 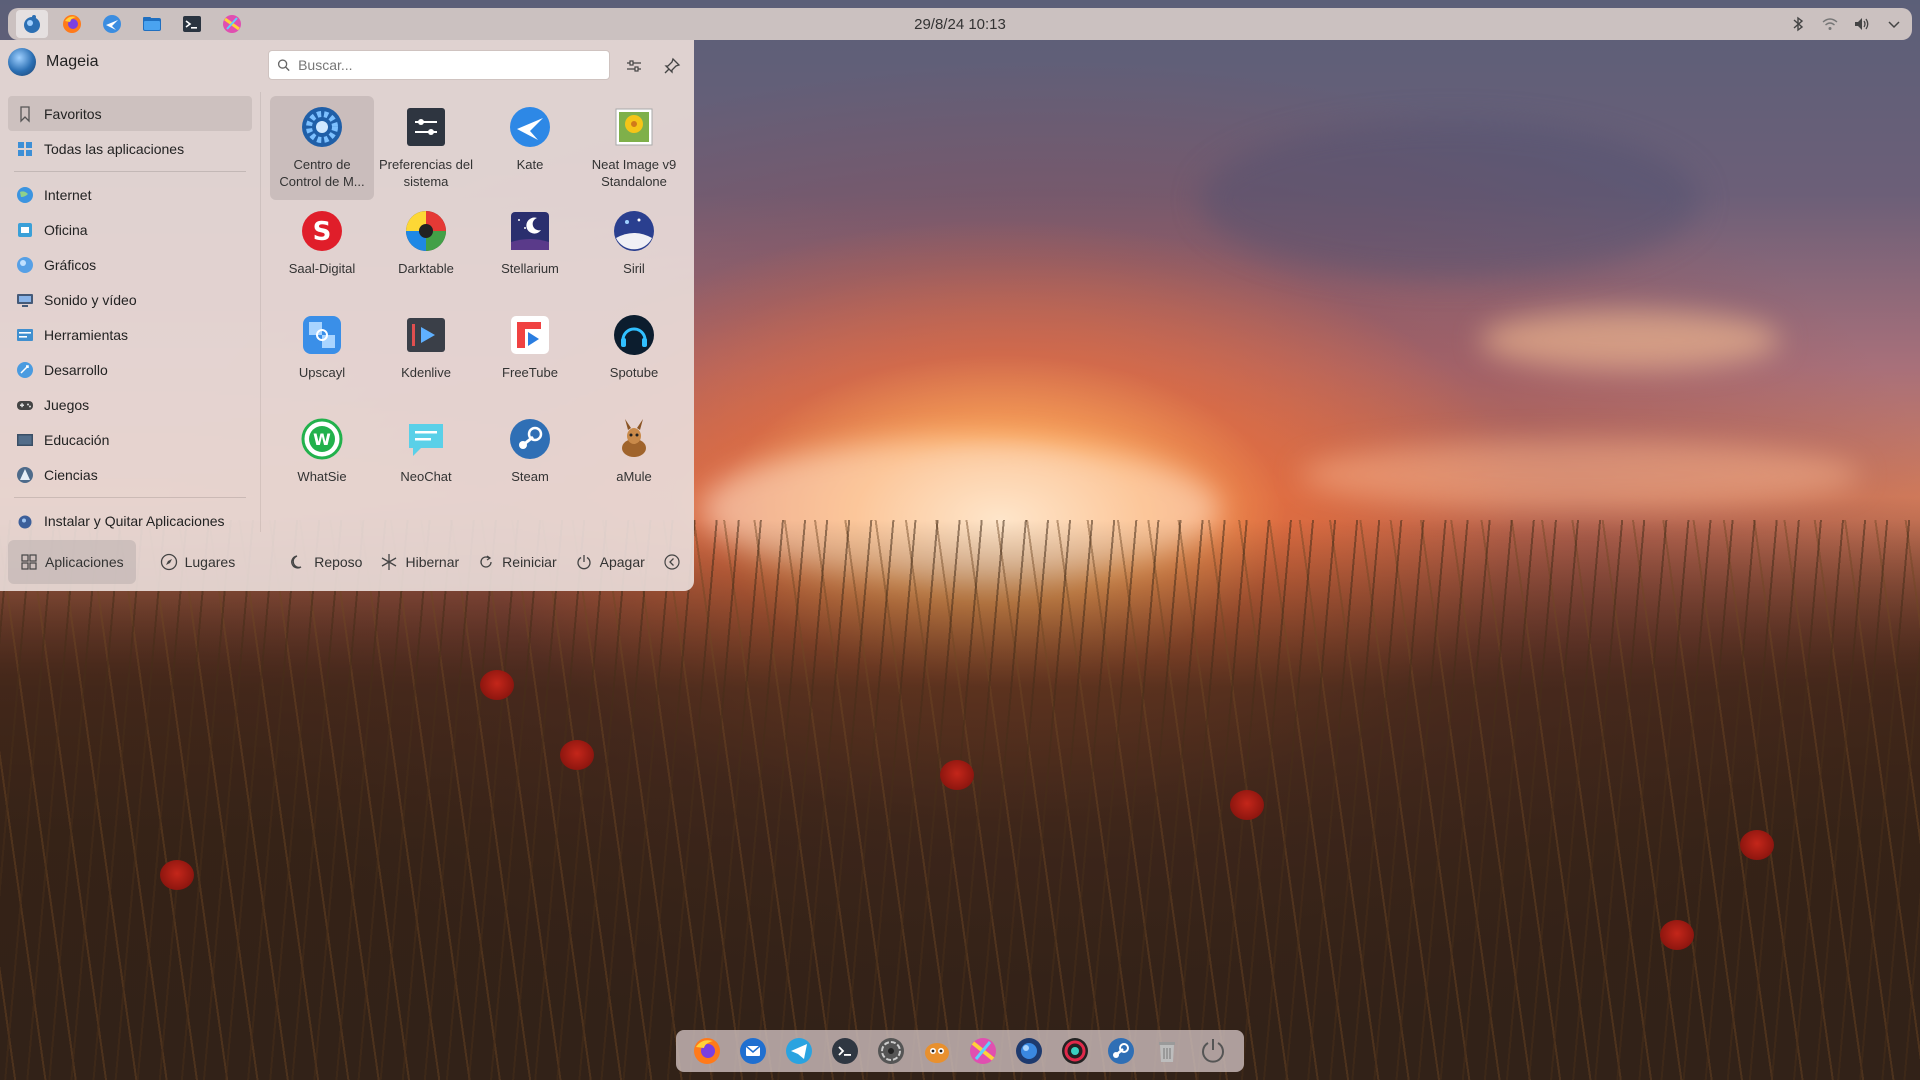 I want to click on record-icon, so click(x=1075, y=1051).